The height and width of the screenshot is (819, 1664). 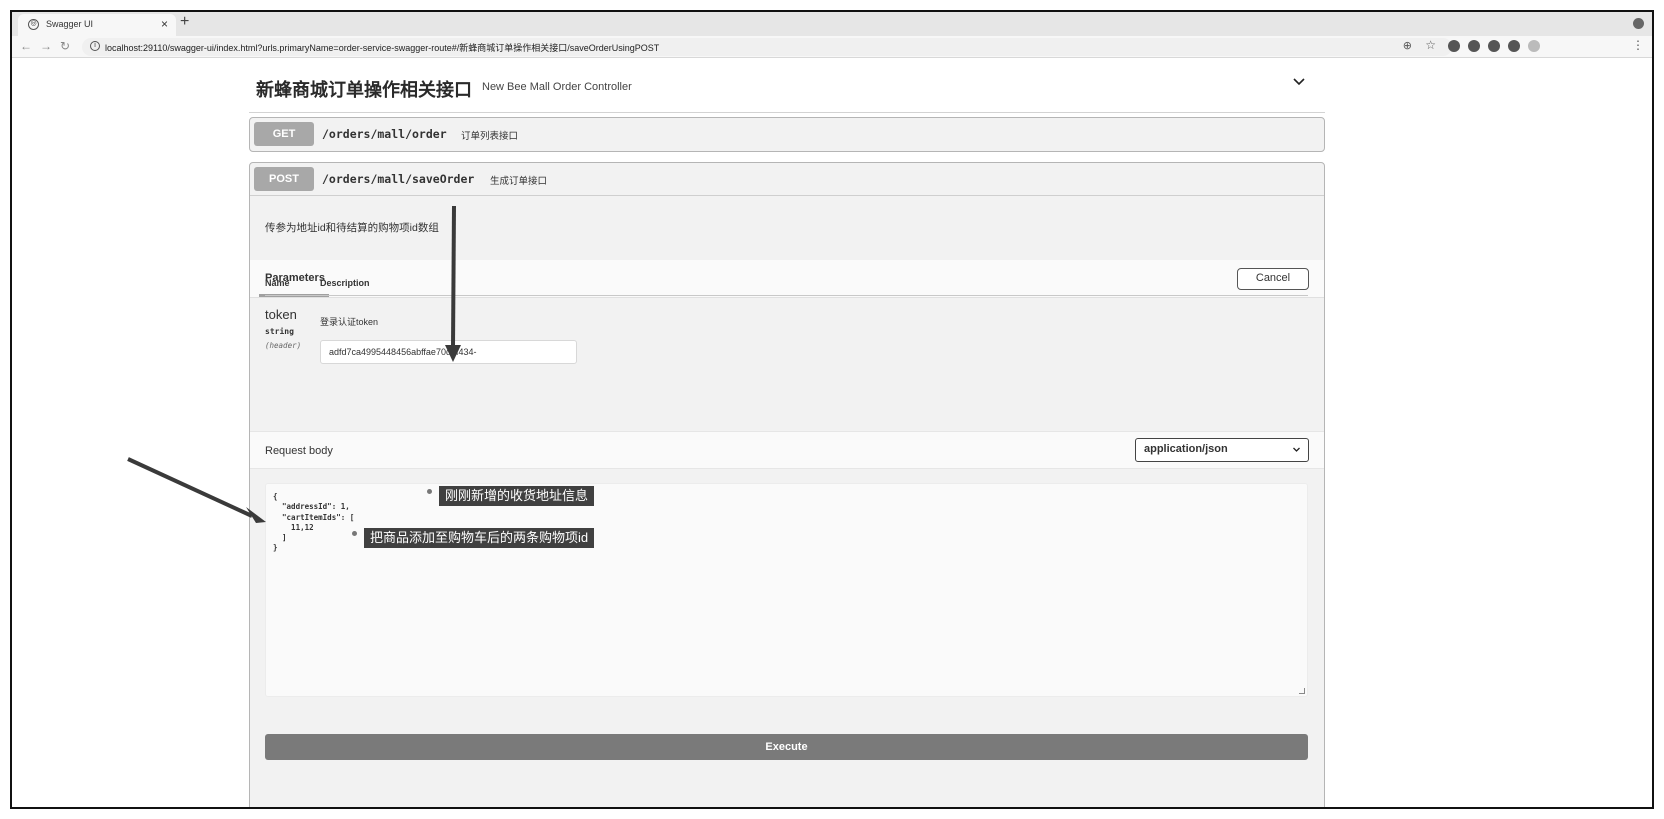 What do you see at coordinates (345, 283) in the screenshot?
I see `column-header-description: Description` at bounding box center [345, 283].